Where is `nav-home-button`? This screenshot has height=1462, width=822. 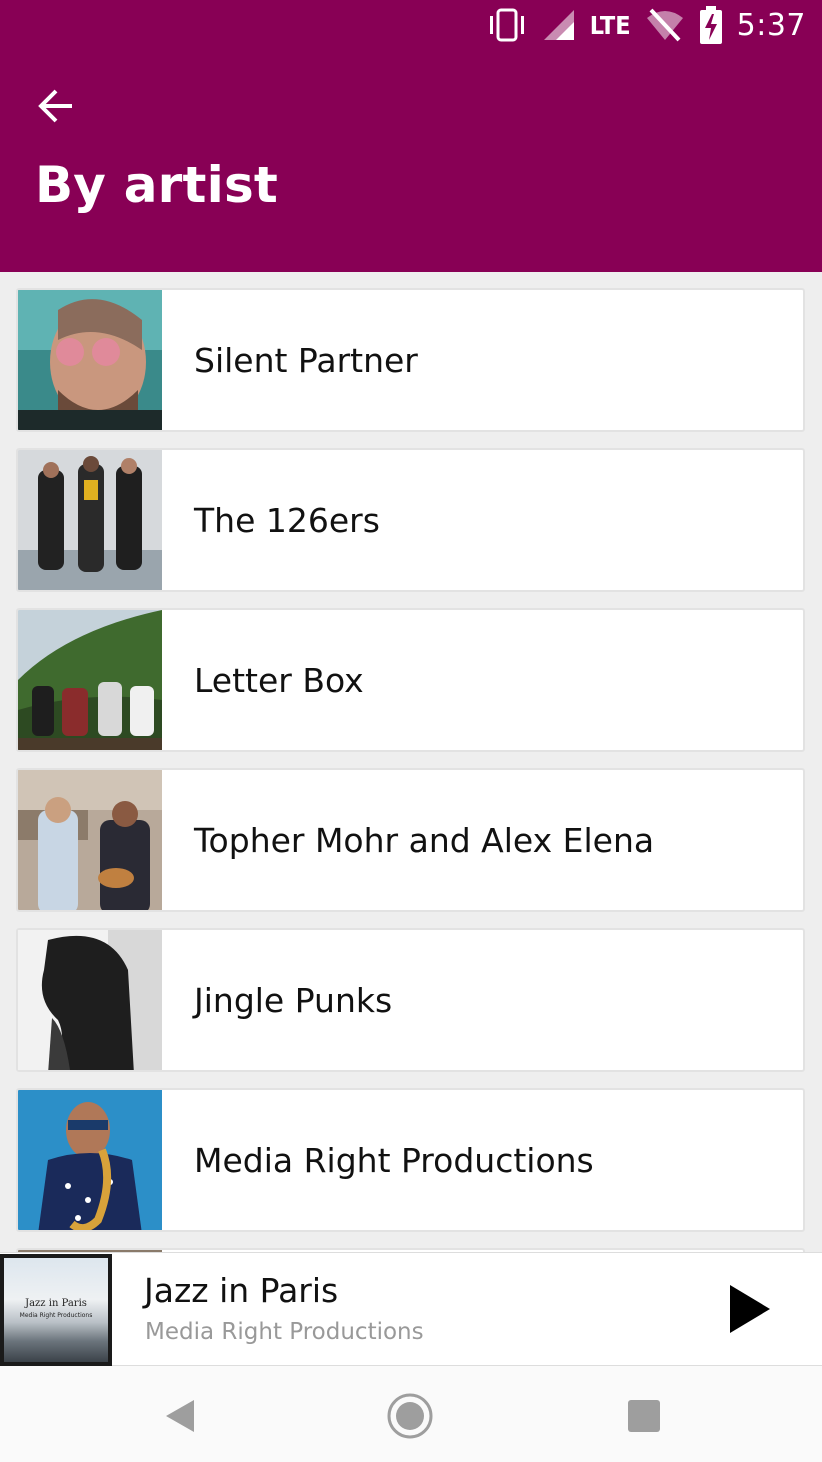 nav-home-button is located at coordinates (410, 1416).